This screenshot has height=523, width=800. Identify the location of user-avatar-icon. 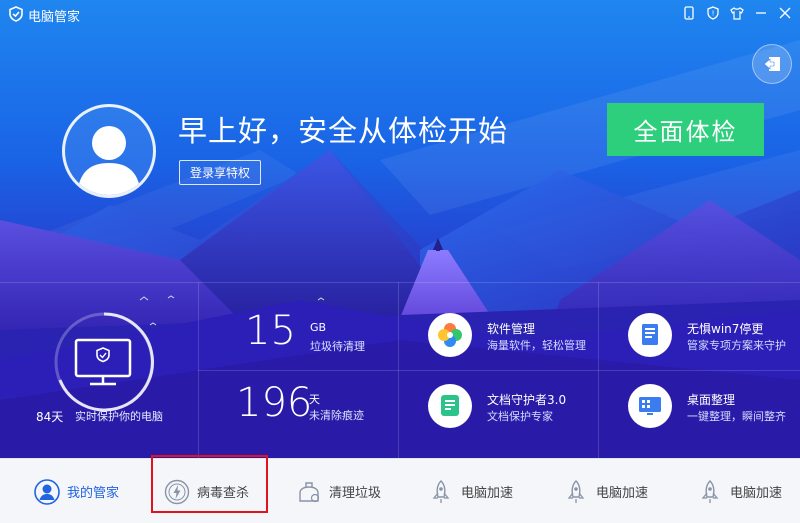
(109, 160).